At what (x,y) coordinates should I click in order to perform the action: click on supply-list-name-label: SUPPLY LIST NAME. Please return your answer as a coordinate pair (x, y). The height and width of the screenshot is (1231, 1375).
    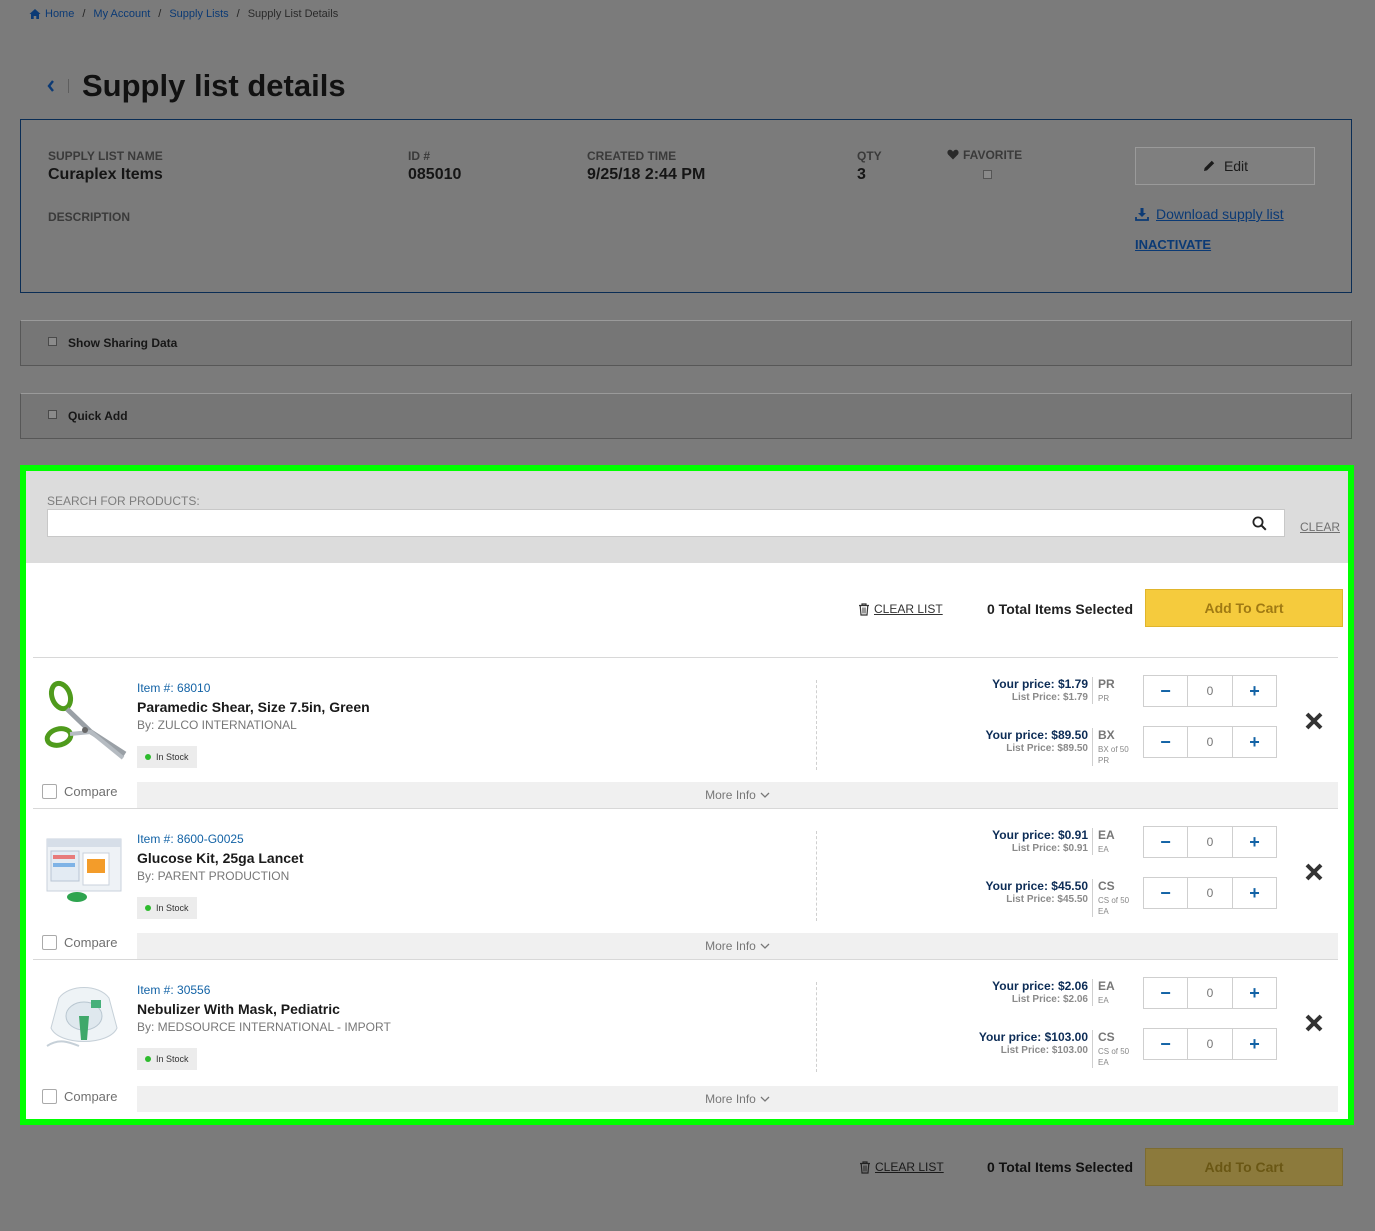
    Looking at the image, I should click on (105, 156).